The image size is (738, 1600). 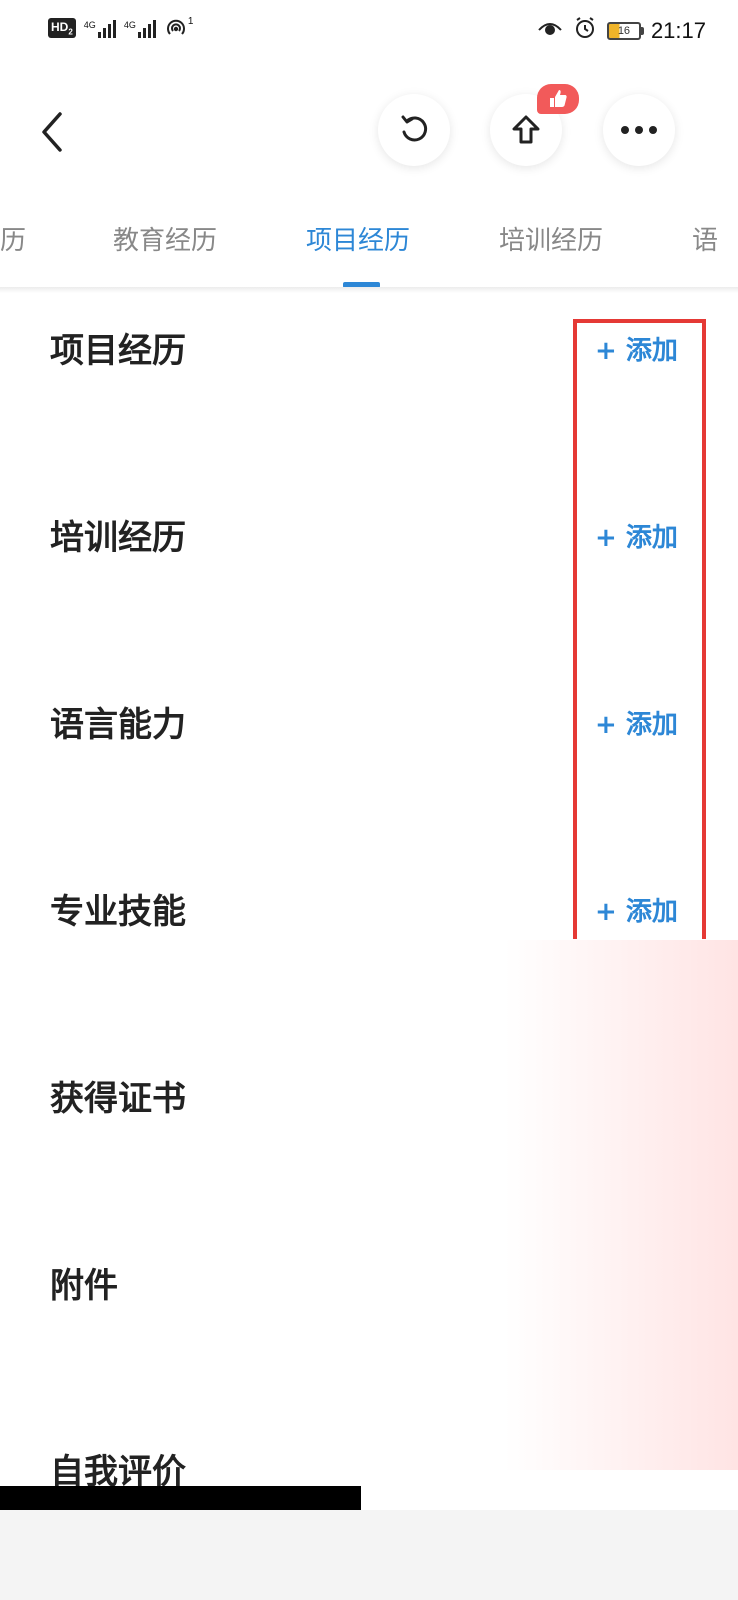 What do you see at coordinates (118, 351) in the screenshot?
I see `section-title: 项目经历` at bounding box center [118, 351].